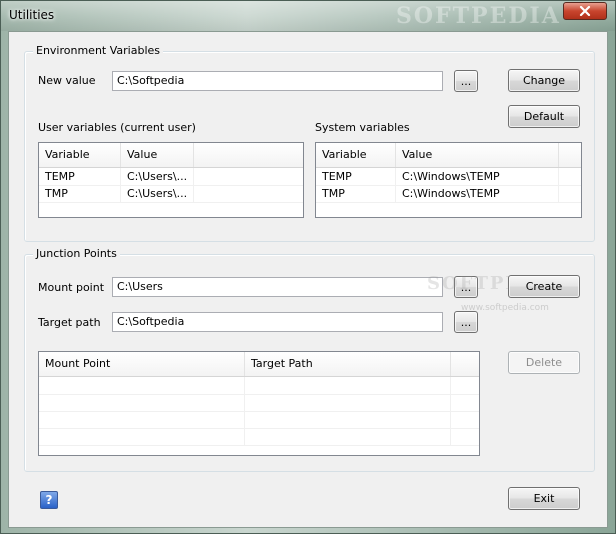 This screenshot has width=616, height=534. Describe the element at coordinates (98, 50) in the screenshot. I see `environment-variables-label: Environment Variables` at that location.